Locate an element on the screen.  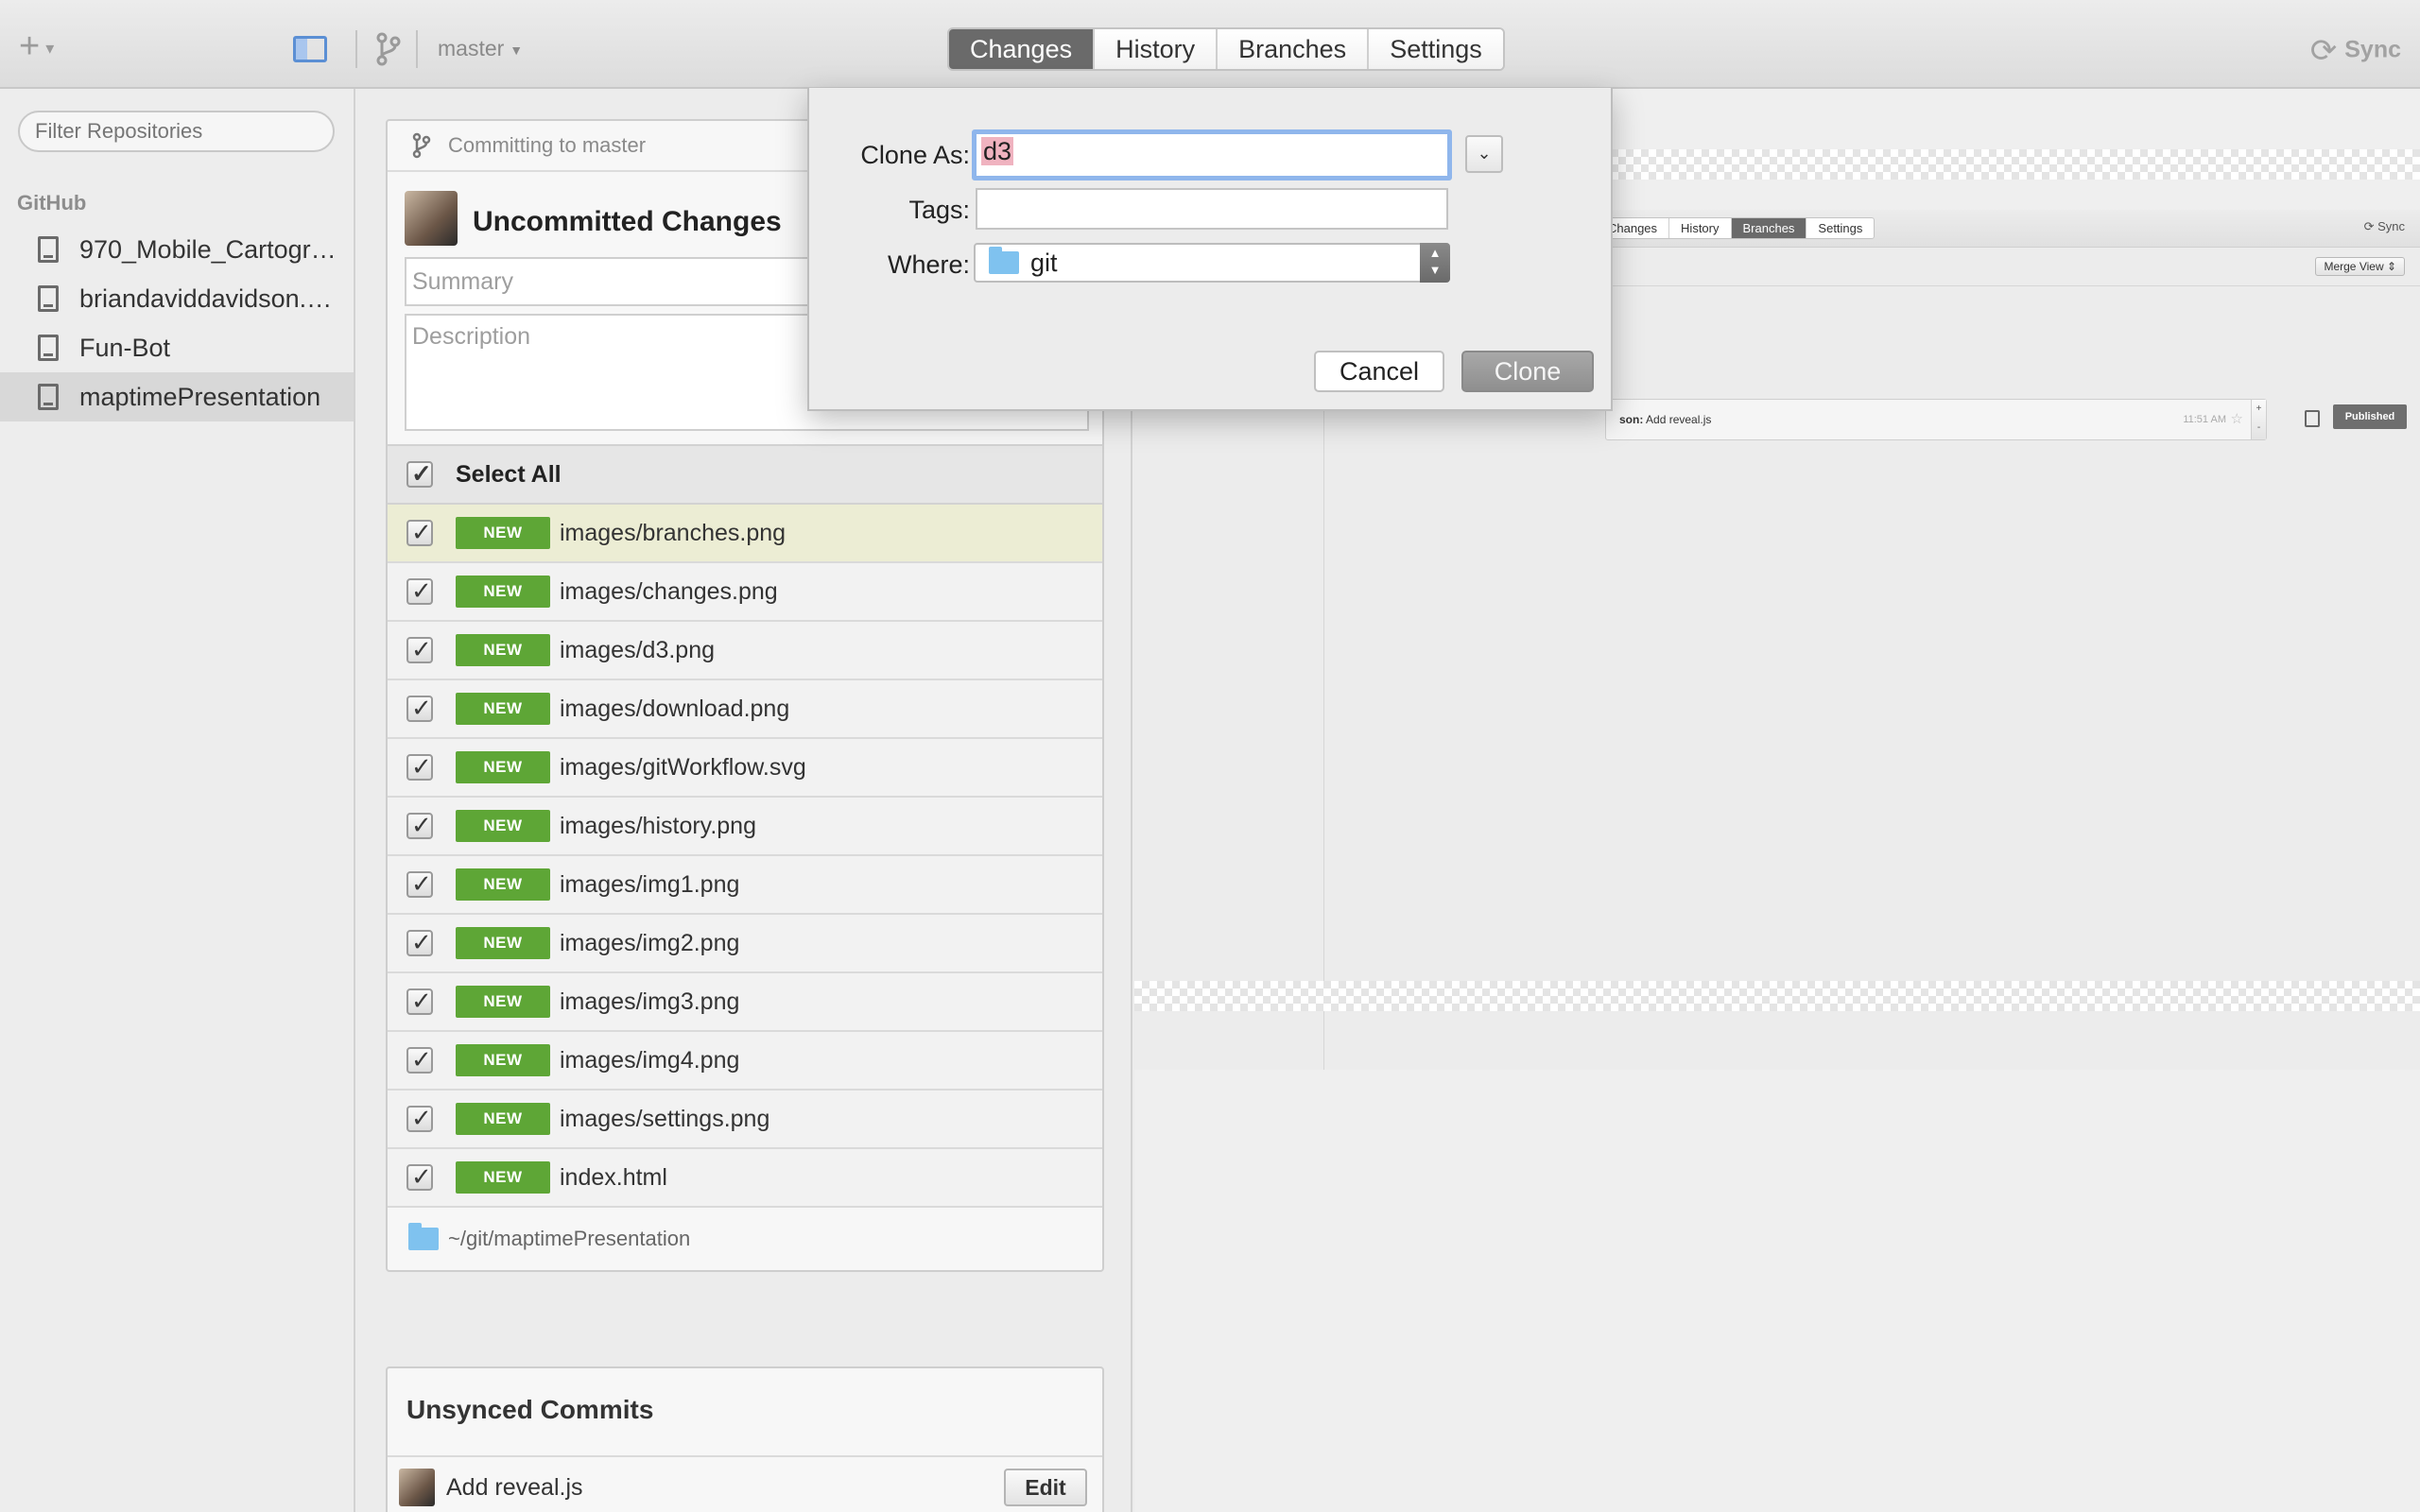
file-row: NEW images/branches.png is located at coordinates (745, 534).